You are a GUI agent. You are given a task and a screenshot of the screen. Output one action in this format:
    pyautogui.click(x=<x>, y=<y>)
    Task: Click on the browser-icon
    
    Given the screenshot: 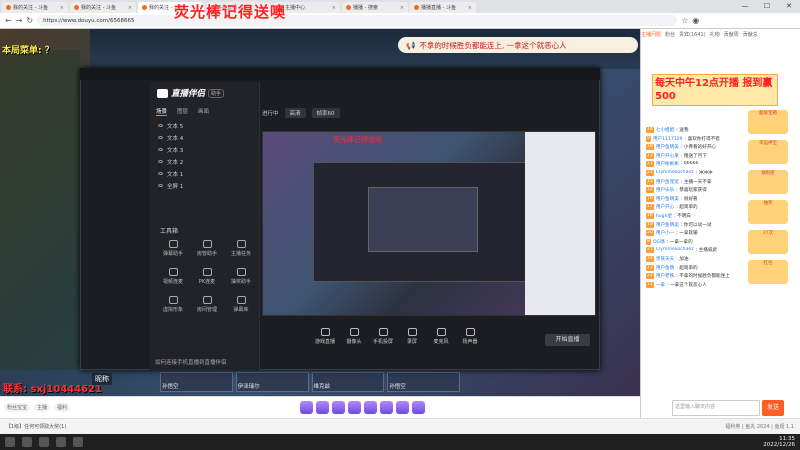 What is the action you would take?
    pyautogui.click(x=61, y=442)
    